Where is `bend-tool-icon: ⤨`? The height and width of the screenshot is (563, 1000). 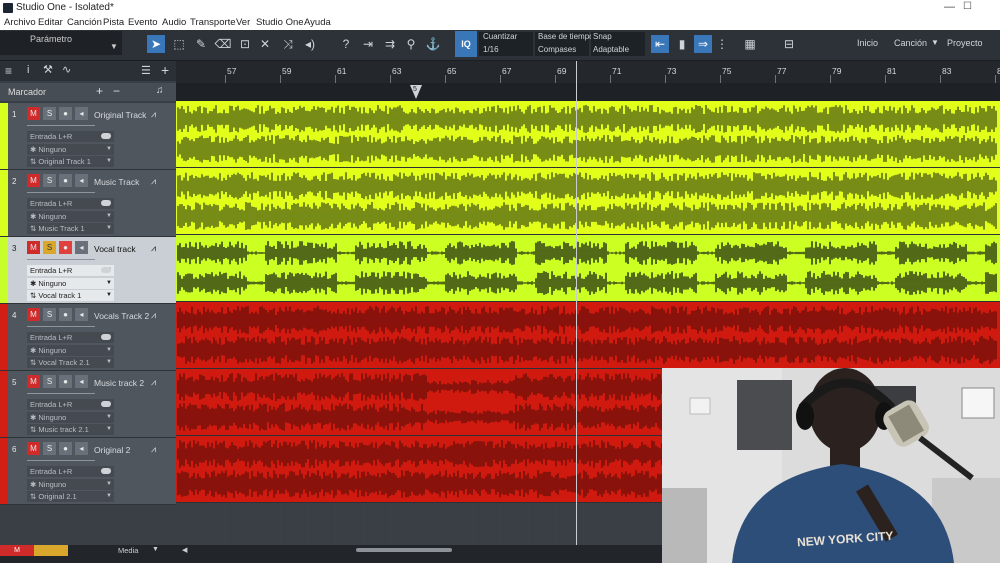 bend-tool-icon: ⤨ is located at coordinates (288, 44).